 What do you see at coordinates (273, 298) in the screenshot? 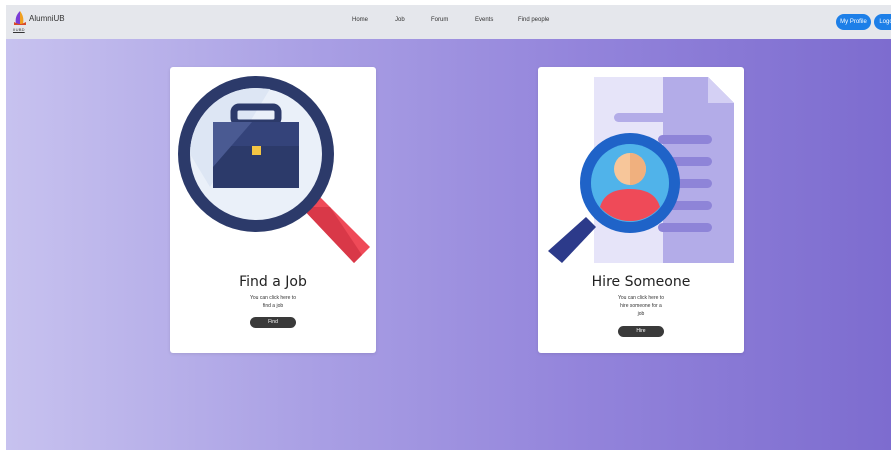
I see `find-job-desc-line: You can click here to` at bounding box center [273, 298].